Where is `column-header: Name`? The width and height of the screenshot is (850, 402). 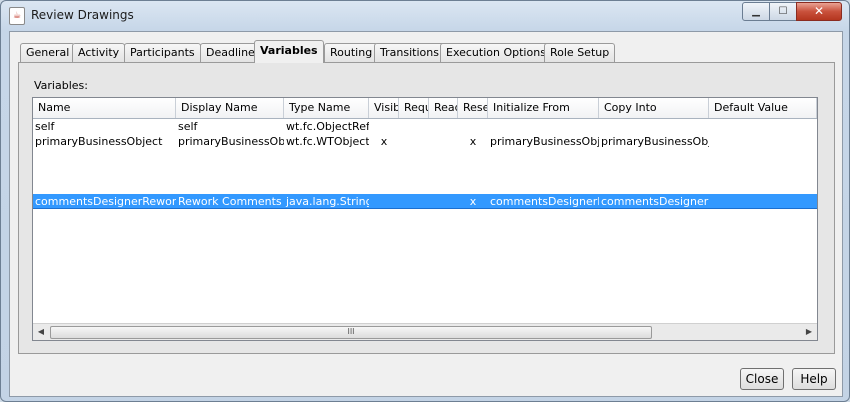 column-header: Name is located at coordinates (104, 108).